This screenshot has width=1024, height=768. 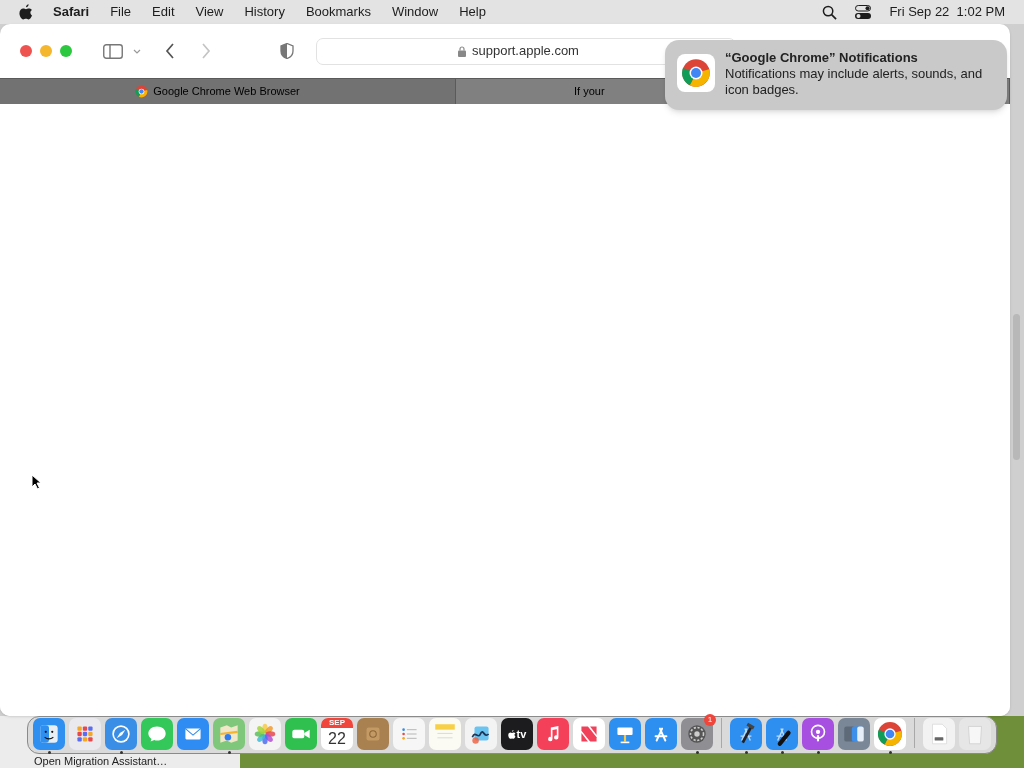 I want to click on compass-icon, so click(x=121, y=734).